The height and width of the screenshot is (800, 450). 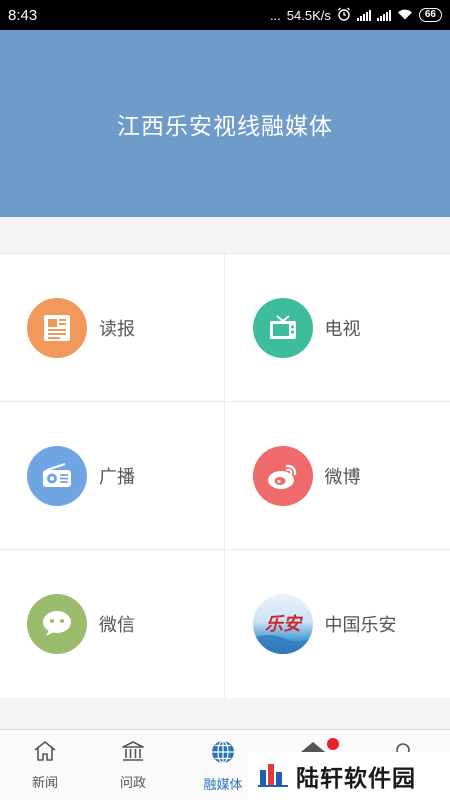 I want to click on alarm-icon, so click(x=344, y=15).